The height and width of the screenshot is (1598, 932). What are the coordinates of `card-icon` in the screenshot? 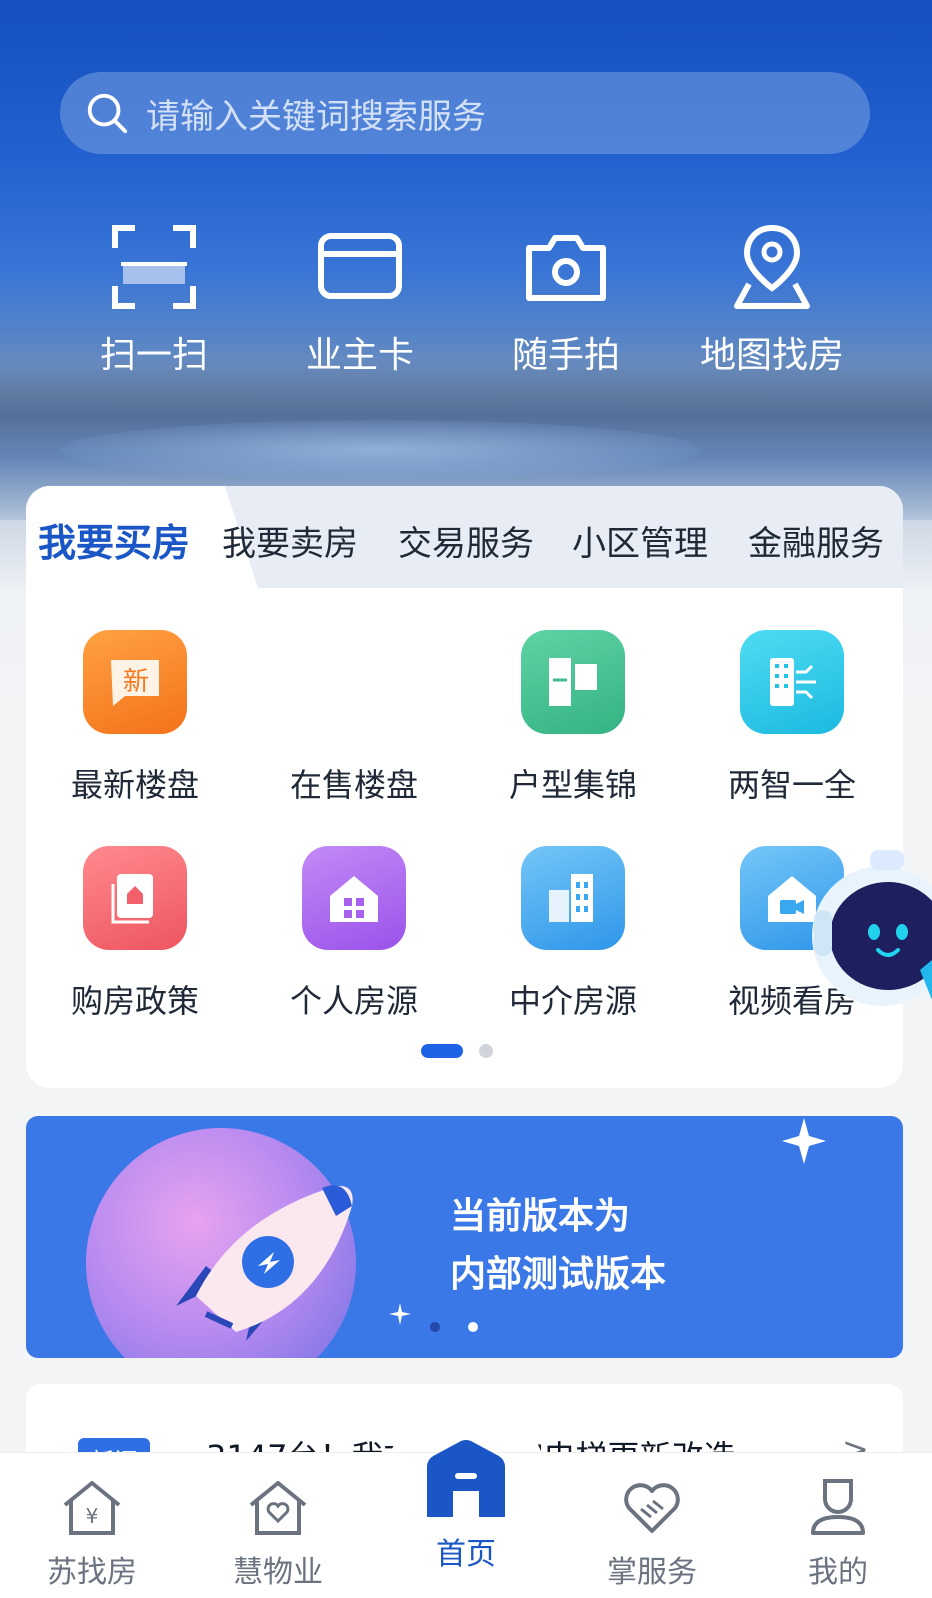 It's located at (360, 266).